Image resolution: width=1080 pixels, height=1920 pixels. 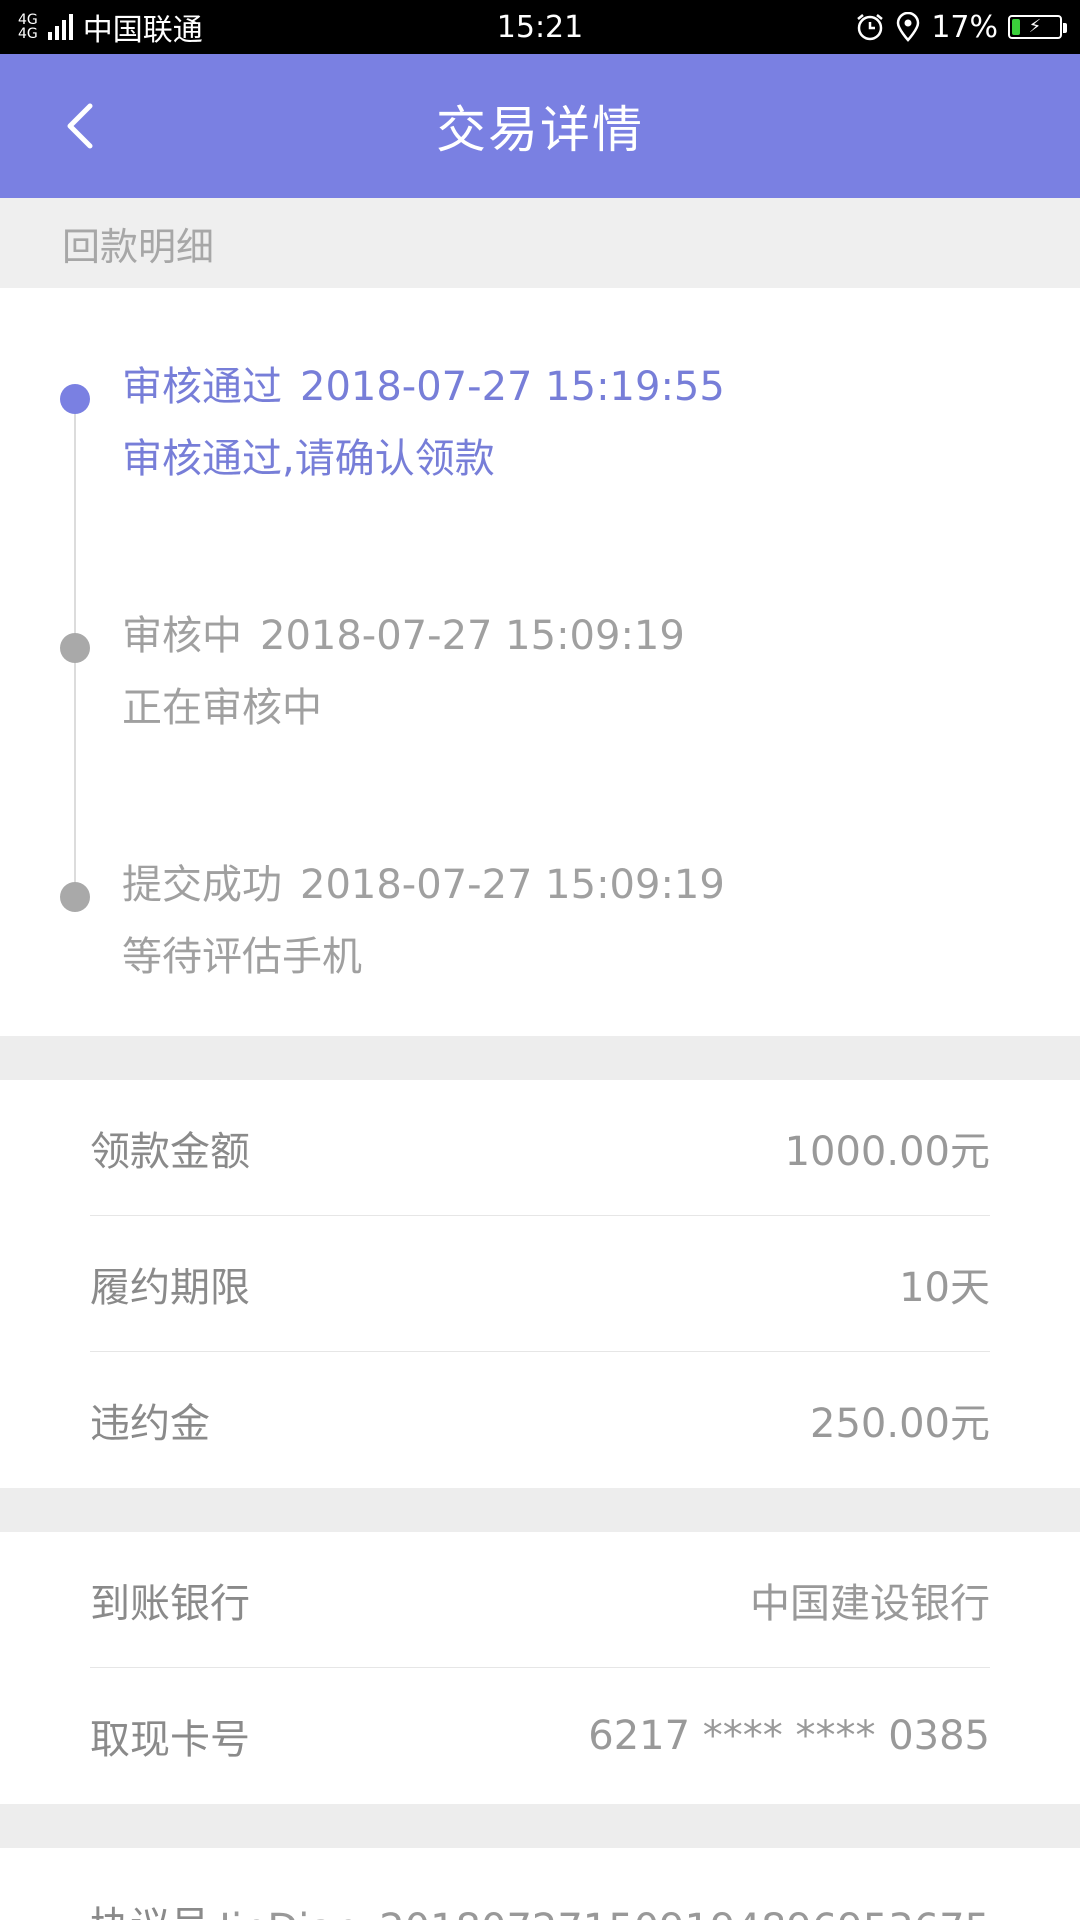 I want to click on info-row-agreement: 协议号 JinDian_2018072715091948969536​75, so click(x=540, y=1884).